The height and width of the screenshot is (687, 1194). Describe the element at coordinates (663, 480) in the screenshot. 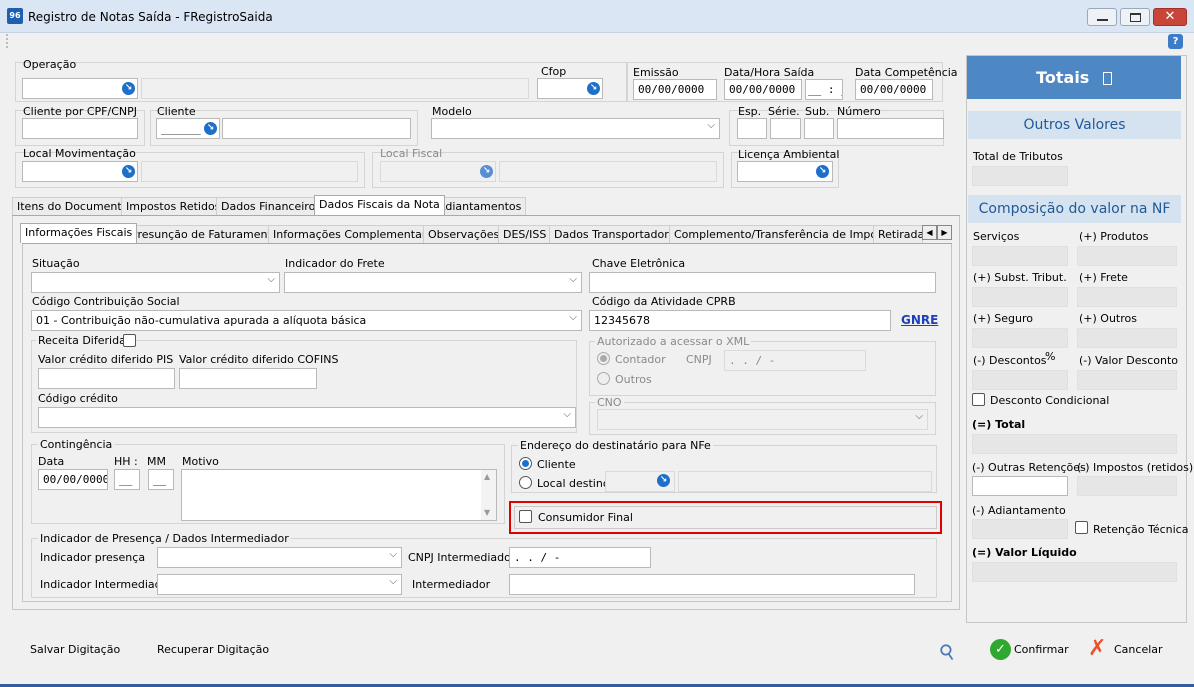

I see `local-destino-search-icon: ↘` at that location.